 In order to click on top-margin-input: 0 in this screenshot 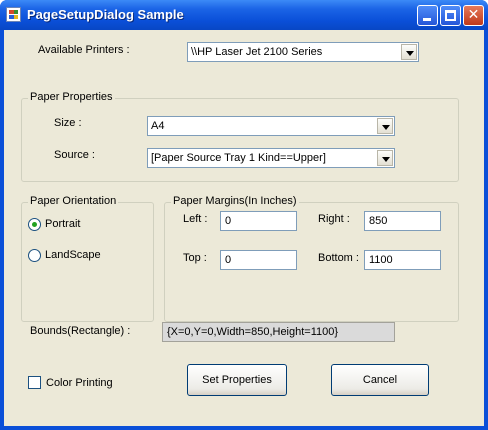, I will do `click(258, 260)`.